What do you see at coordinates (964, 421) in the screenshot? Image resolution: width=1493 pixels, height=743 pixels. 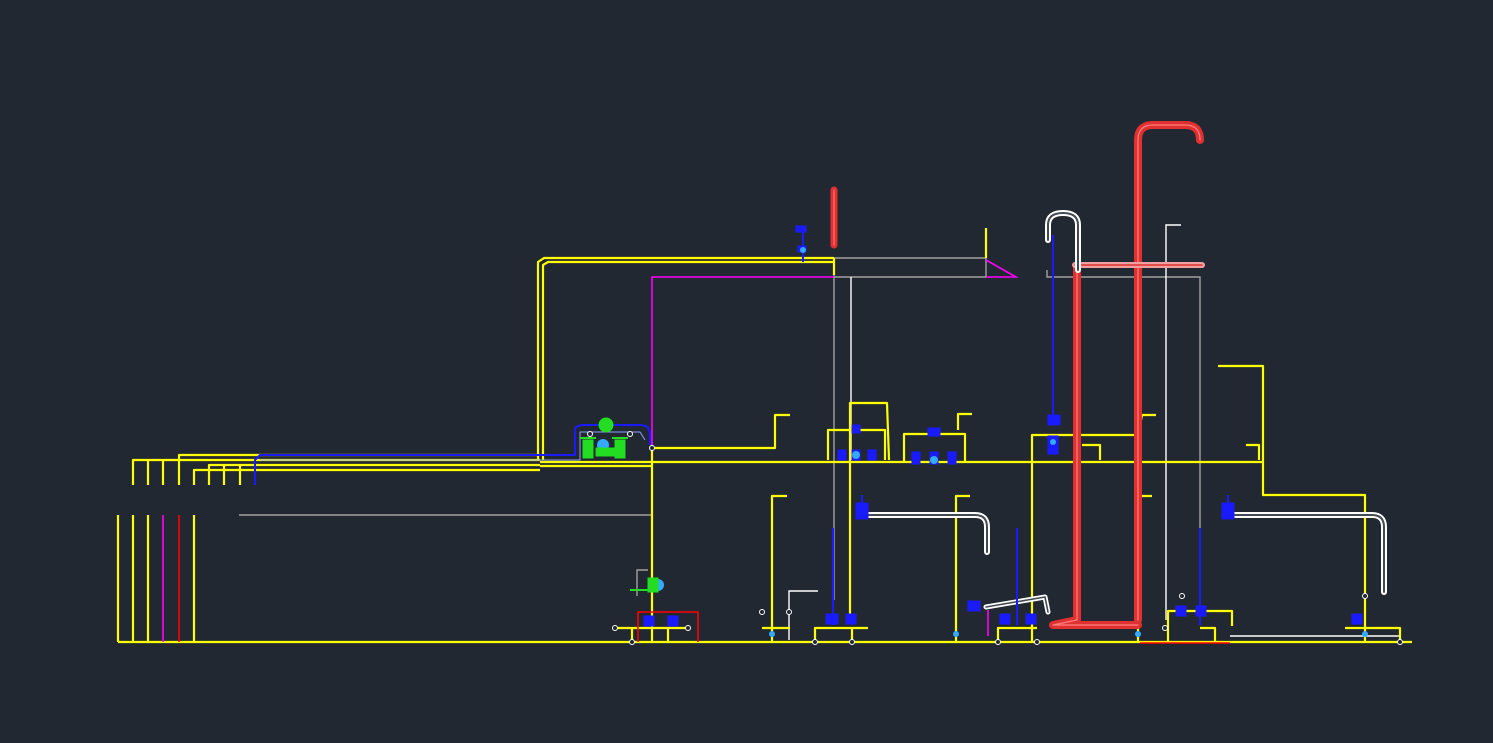 I see `center-right-hook` at bounding box center [964, 421].